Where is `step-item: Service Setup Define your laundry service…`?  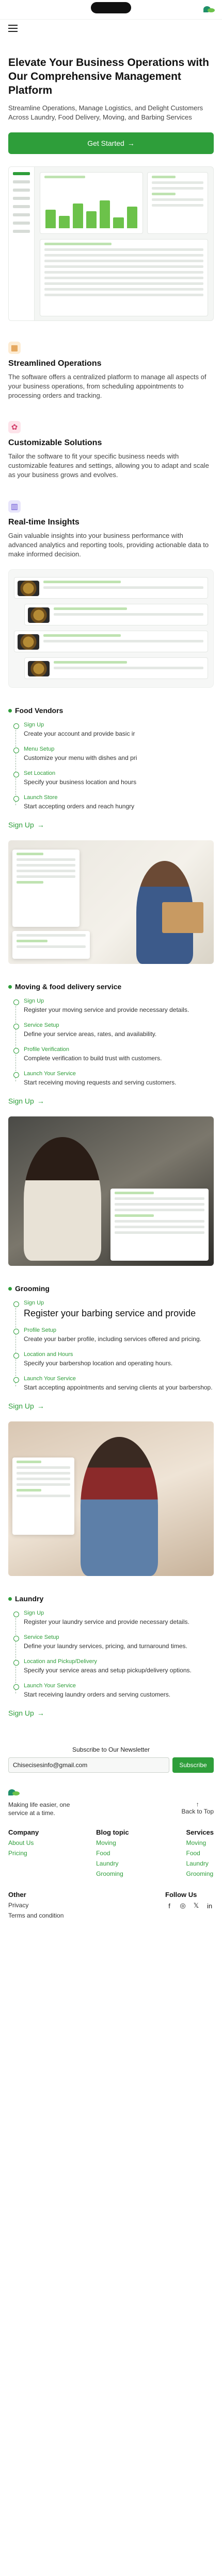
step-item: Service Setup Define your laundry service… is located at coordinates (113, 1642).